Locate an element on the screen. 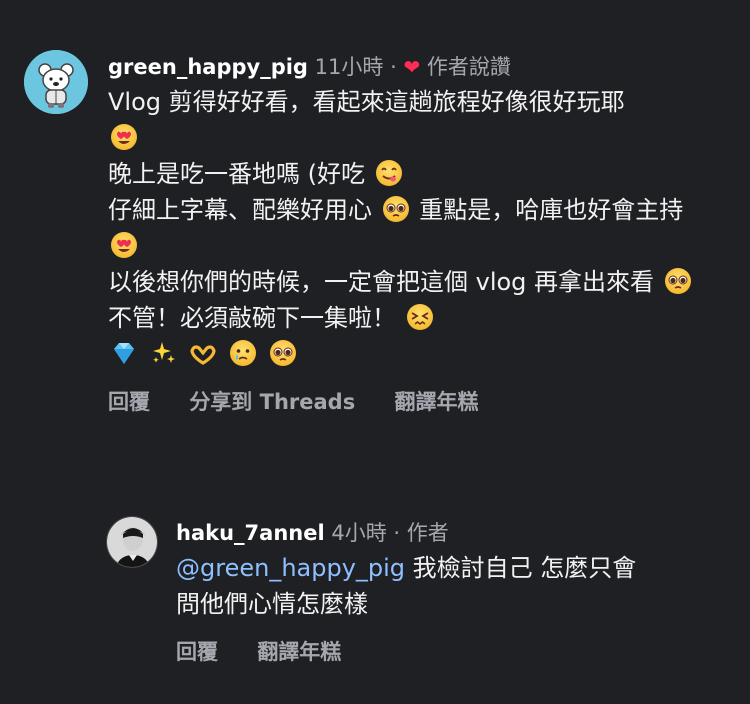 The width and height of the screenshot is (750, 704). yum-emoji-icon is located at coordinates (388, 173).